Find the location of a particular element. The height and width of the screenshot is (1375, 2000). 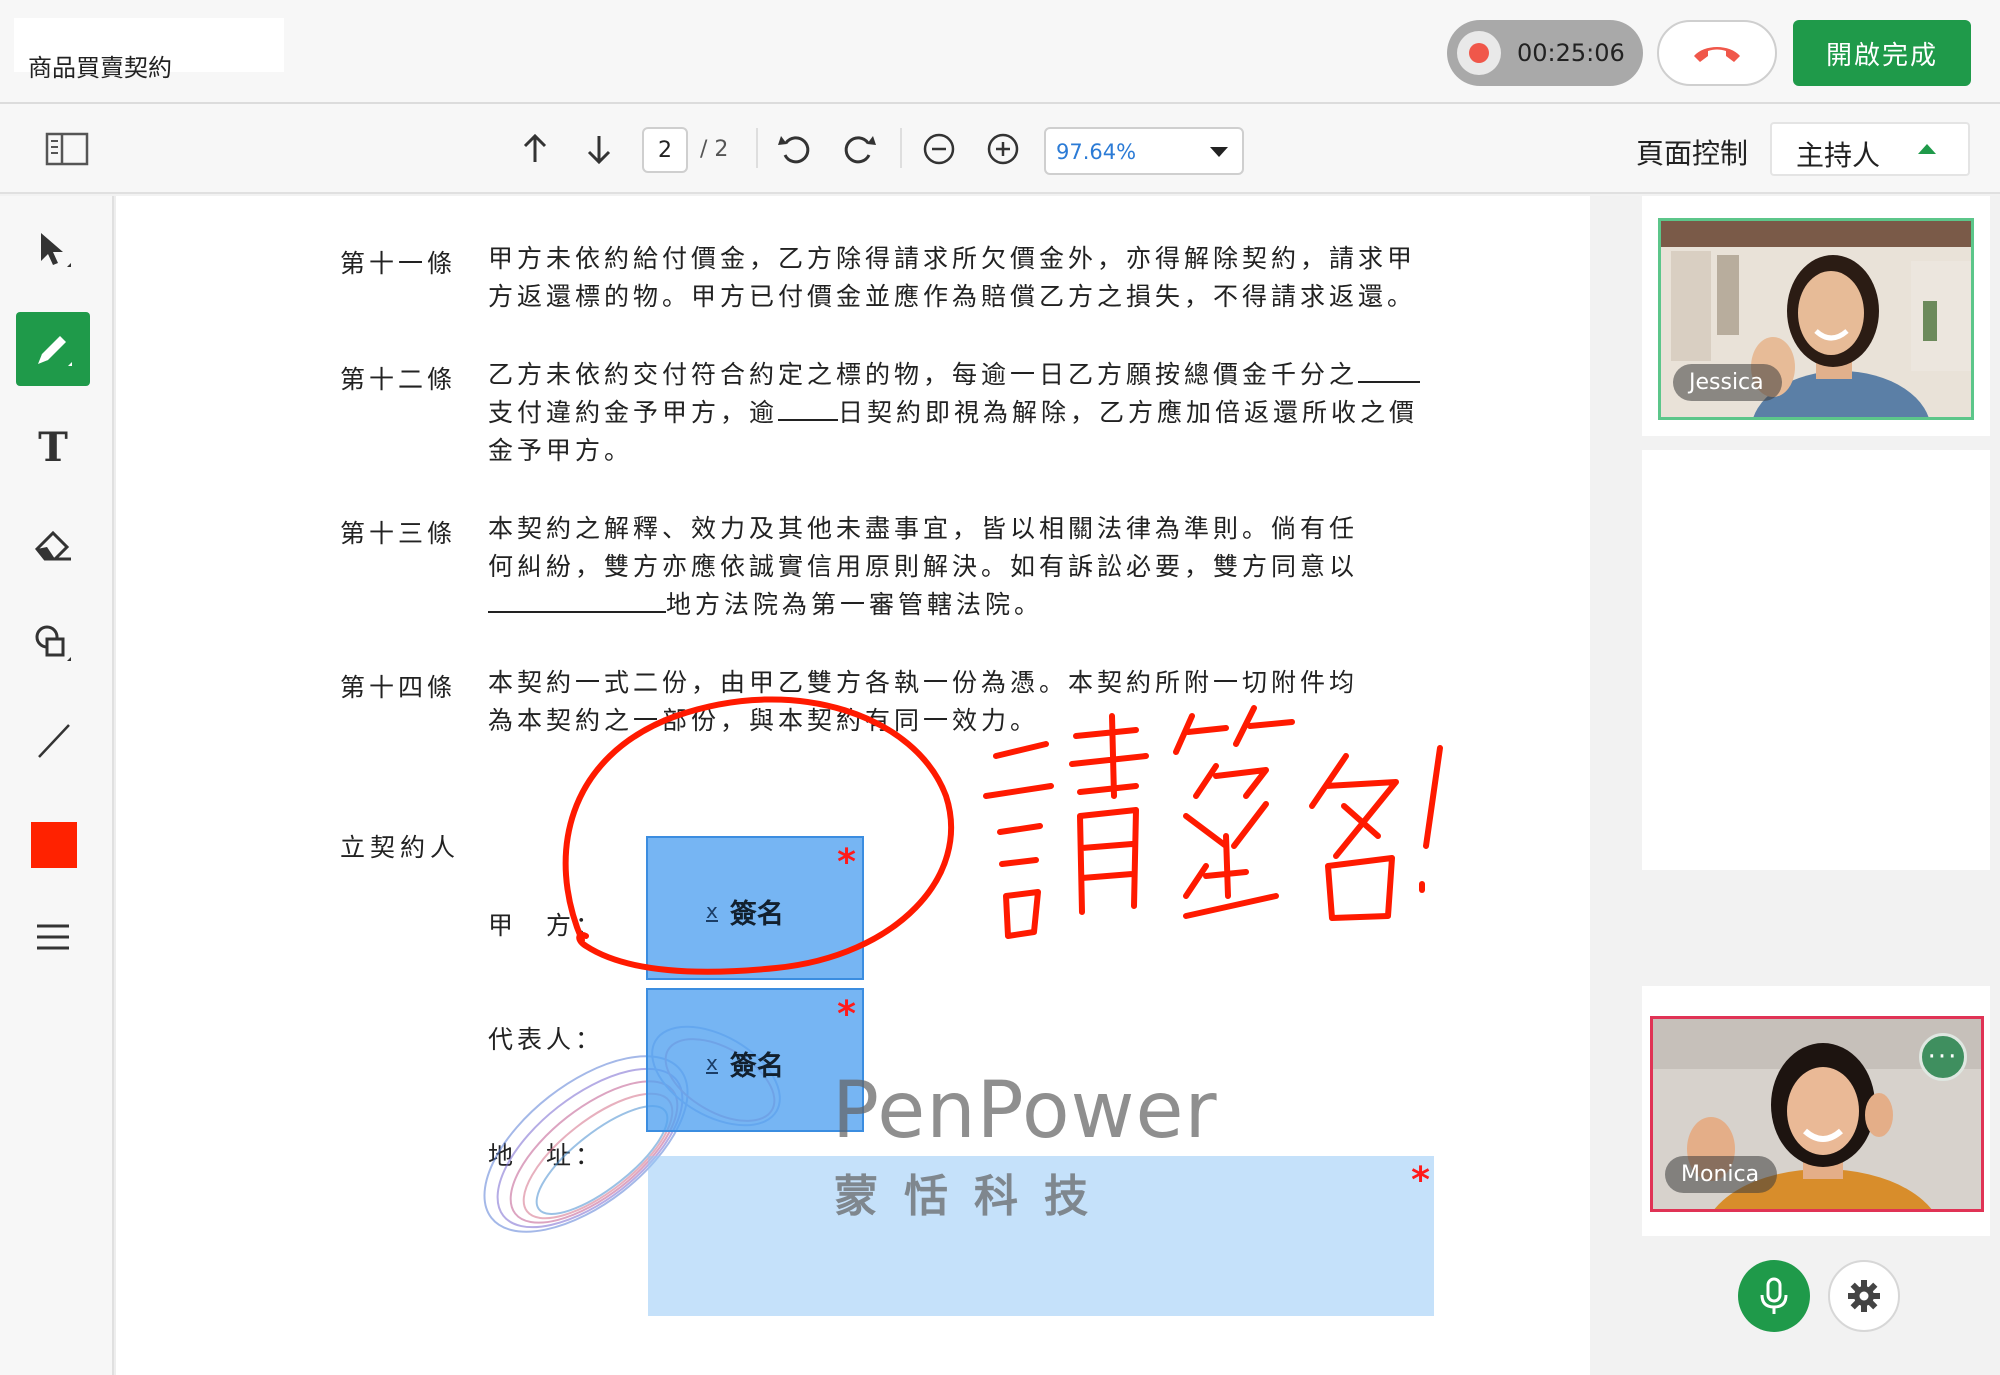

microphone-icon is located at coordinates (1774, 1295).